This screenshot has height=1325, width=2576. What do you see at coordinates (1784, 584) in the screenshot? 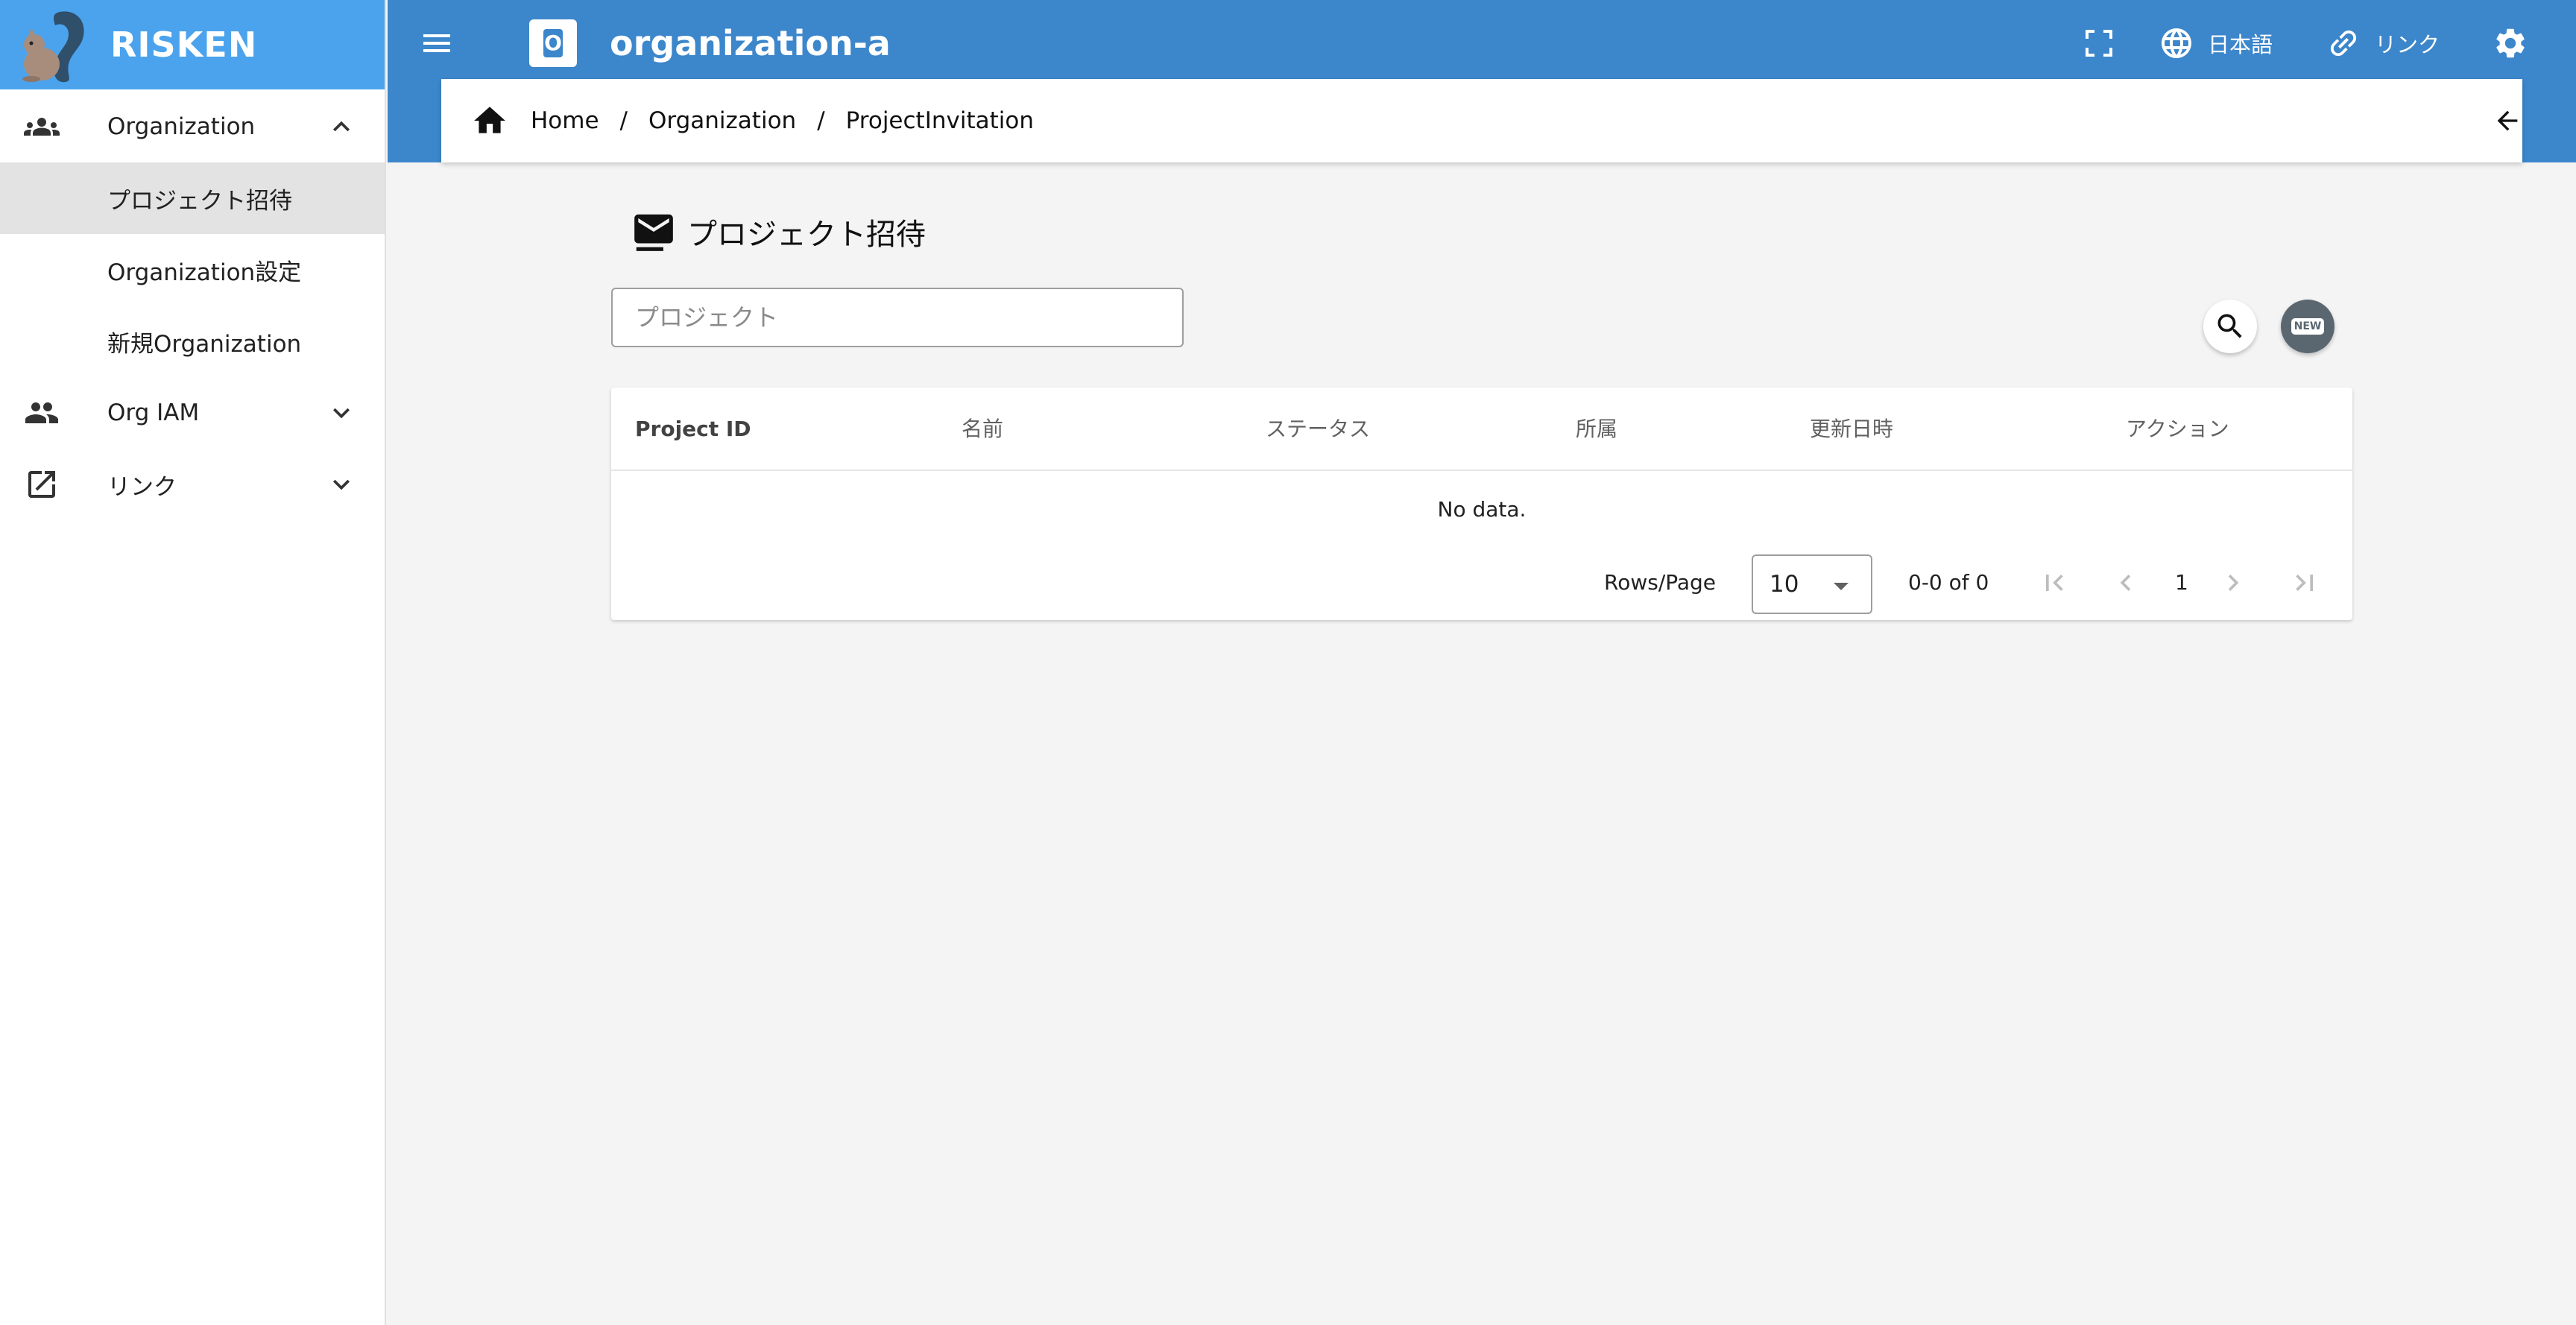
I see `rows-per-page-value: 10` at bounding box center [1784, 584].